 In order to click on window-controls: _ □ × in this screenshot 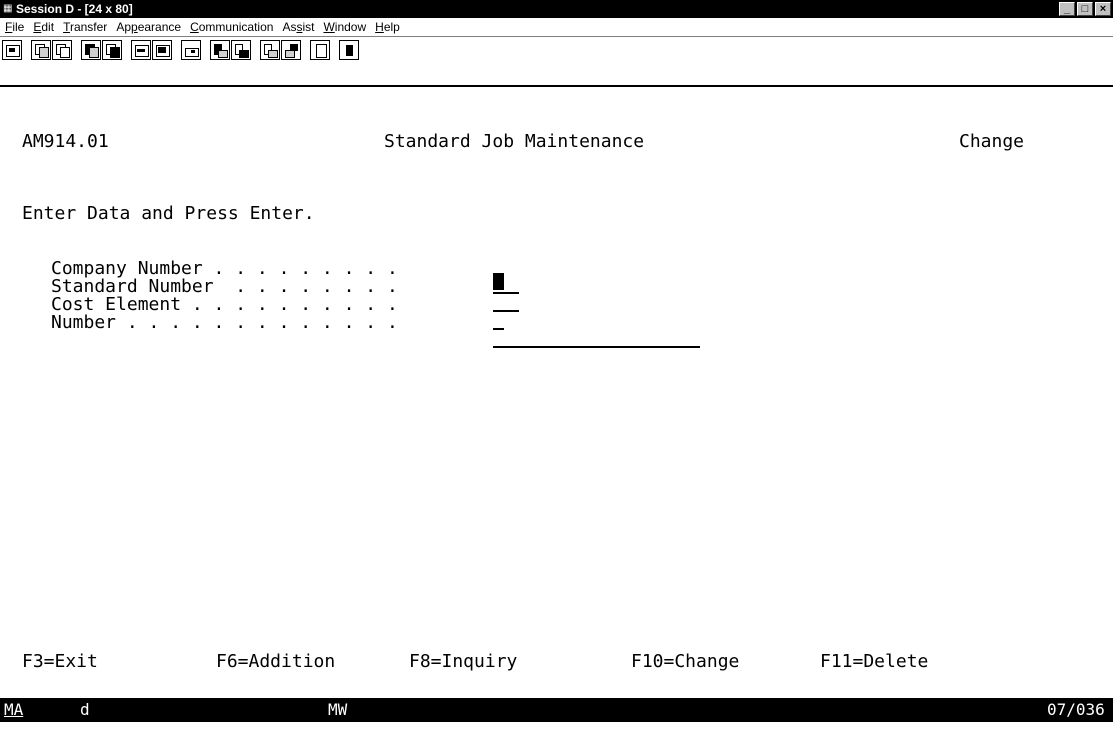, I will do `click(1085, 9)`.